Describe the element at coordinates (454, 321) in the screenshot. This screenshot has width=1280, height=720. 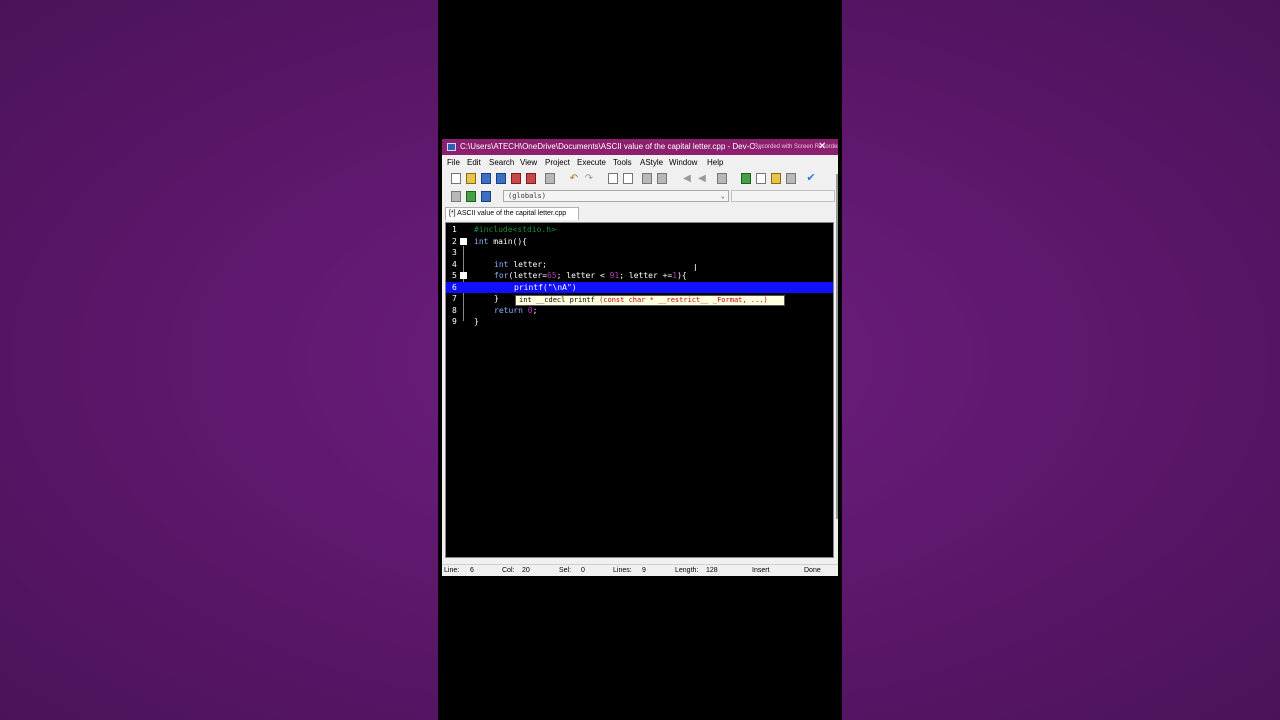
I see `line-number: 9` at that location.